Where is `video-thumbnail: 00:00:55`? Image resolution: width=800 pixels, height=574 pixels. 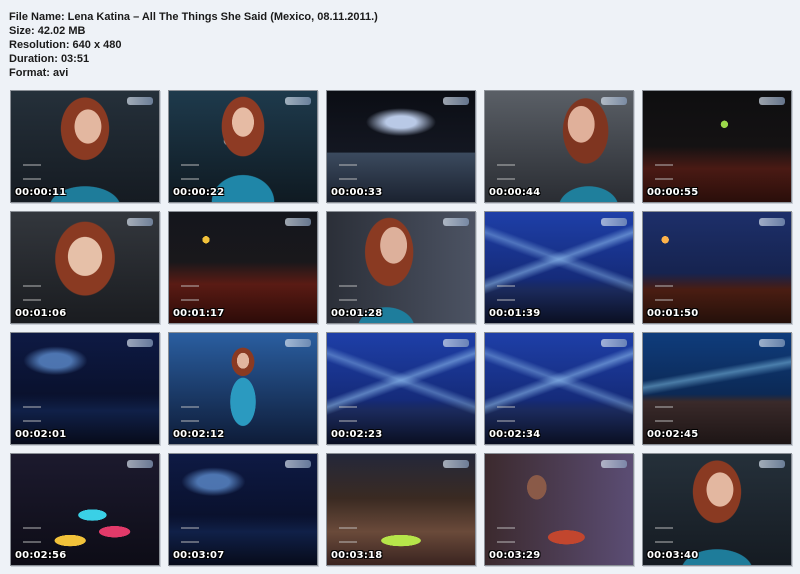
video-thumbnail: 00:00:55 is located at coordinates (717, 146).